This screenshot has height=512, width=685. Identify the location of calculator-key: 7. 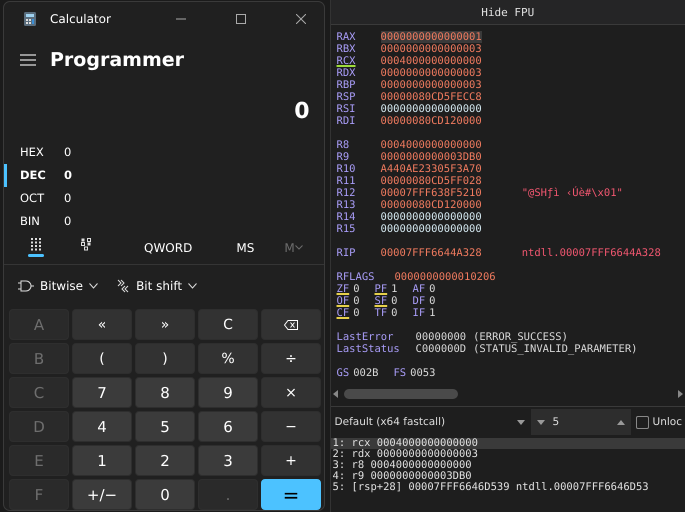
(102, 392).